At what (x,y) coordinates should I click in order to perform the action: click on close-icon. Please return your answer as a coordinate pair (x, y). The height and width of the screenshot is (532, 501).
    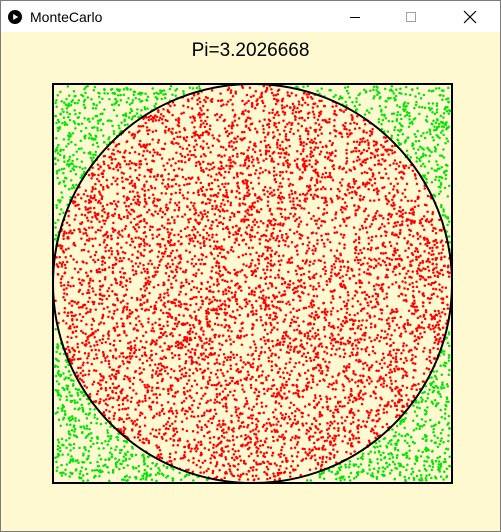
    Looking at the image, I should click on (470, 16).